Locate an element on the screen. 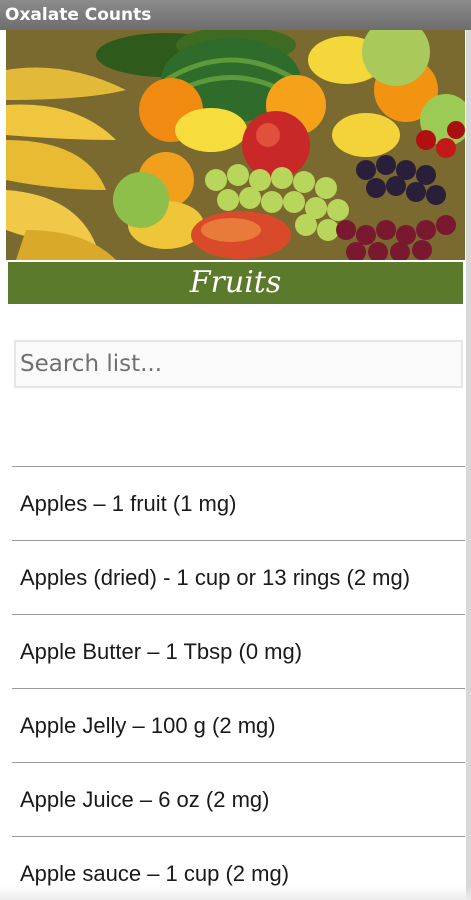 This screenshot has height=900, width=471. section-title: Fruits is located at coordinates (235, 282).